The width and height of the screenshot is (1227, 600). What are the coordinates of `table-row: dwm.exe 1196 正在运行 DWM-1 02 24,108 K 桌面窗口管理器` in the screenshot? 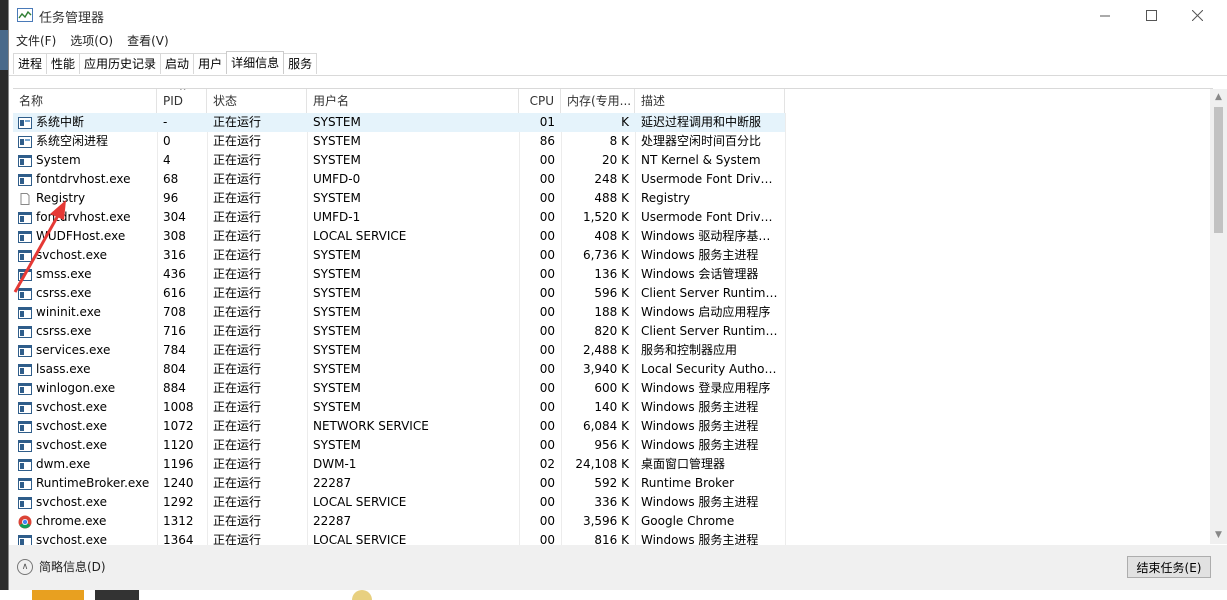 It's located at (399, 464).